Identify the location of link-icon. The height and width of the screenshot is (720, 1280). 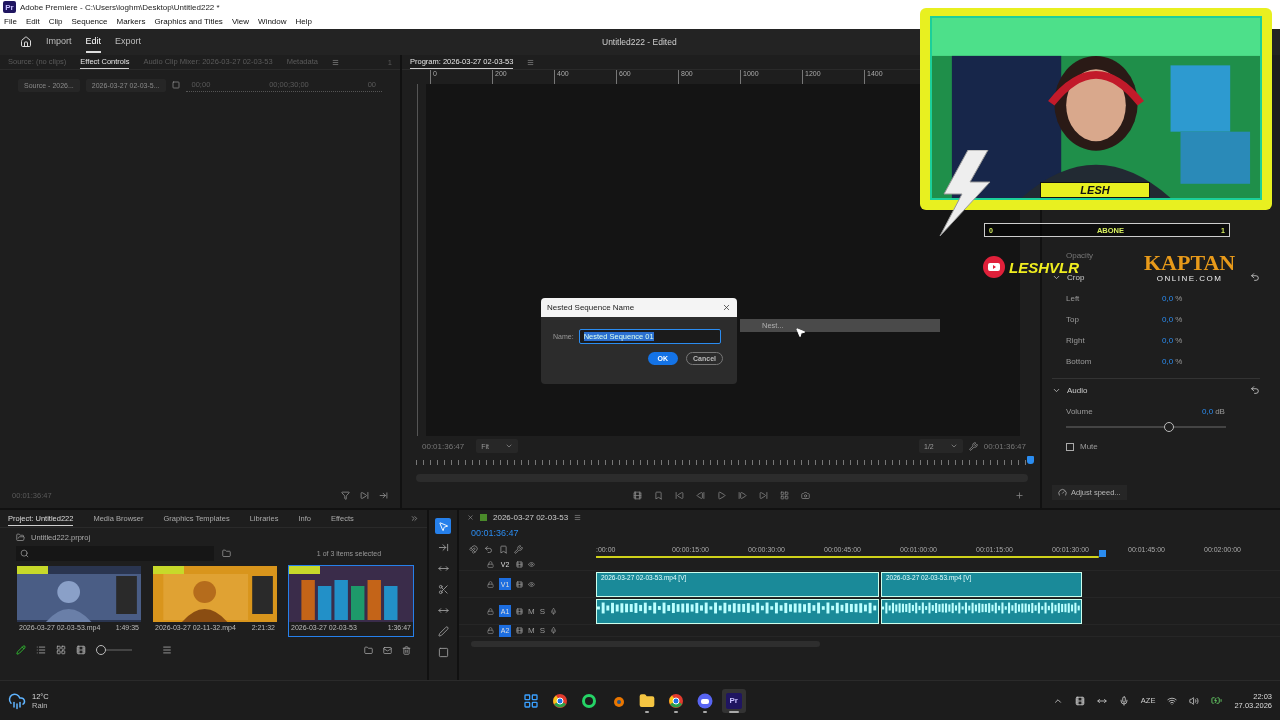
(488, 549).